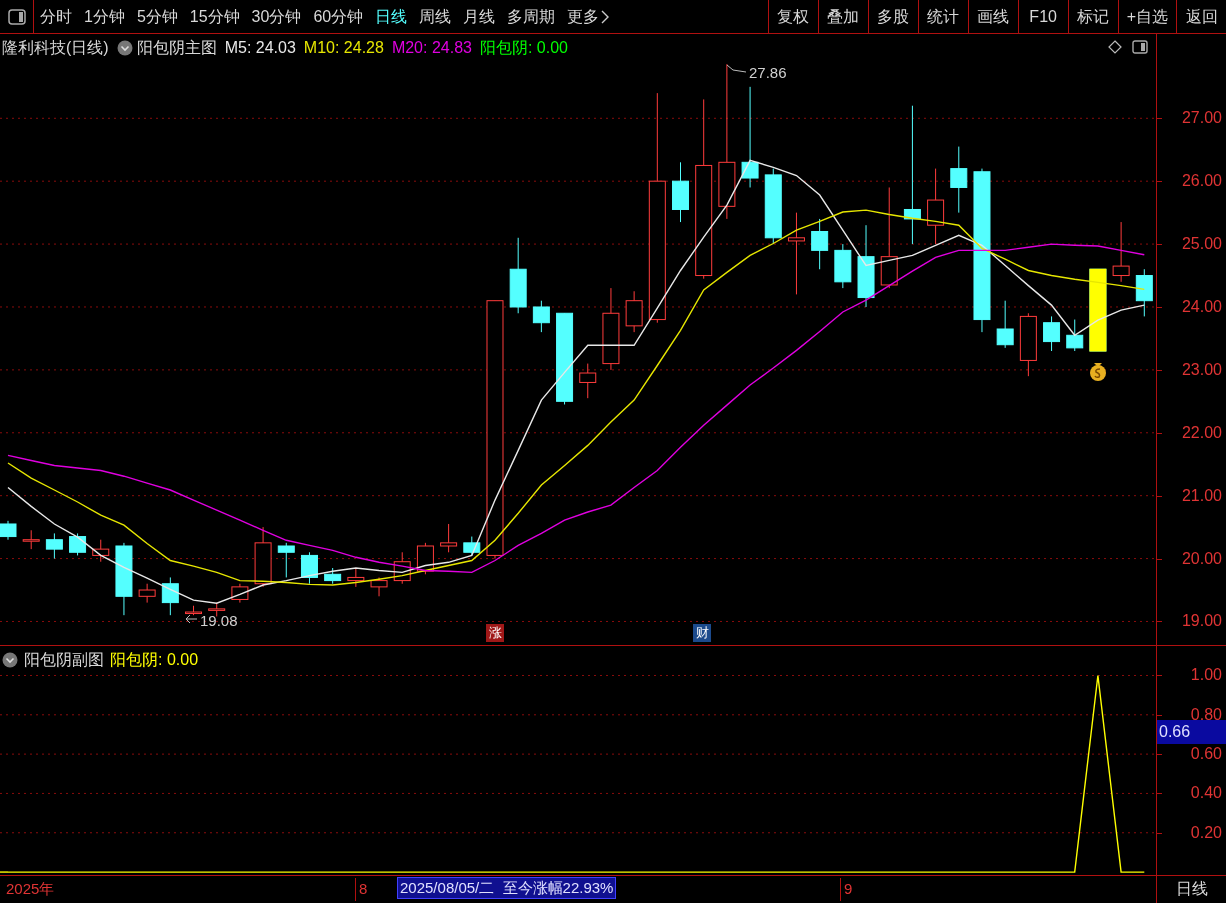 This screenshot has height=903, width=1226. I want to click on cursor-date-label: 2025/08/05/二 至今涨幅22.93%, so click(507, 888).